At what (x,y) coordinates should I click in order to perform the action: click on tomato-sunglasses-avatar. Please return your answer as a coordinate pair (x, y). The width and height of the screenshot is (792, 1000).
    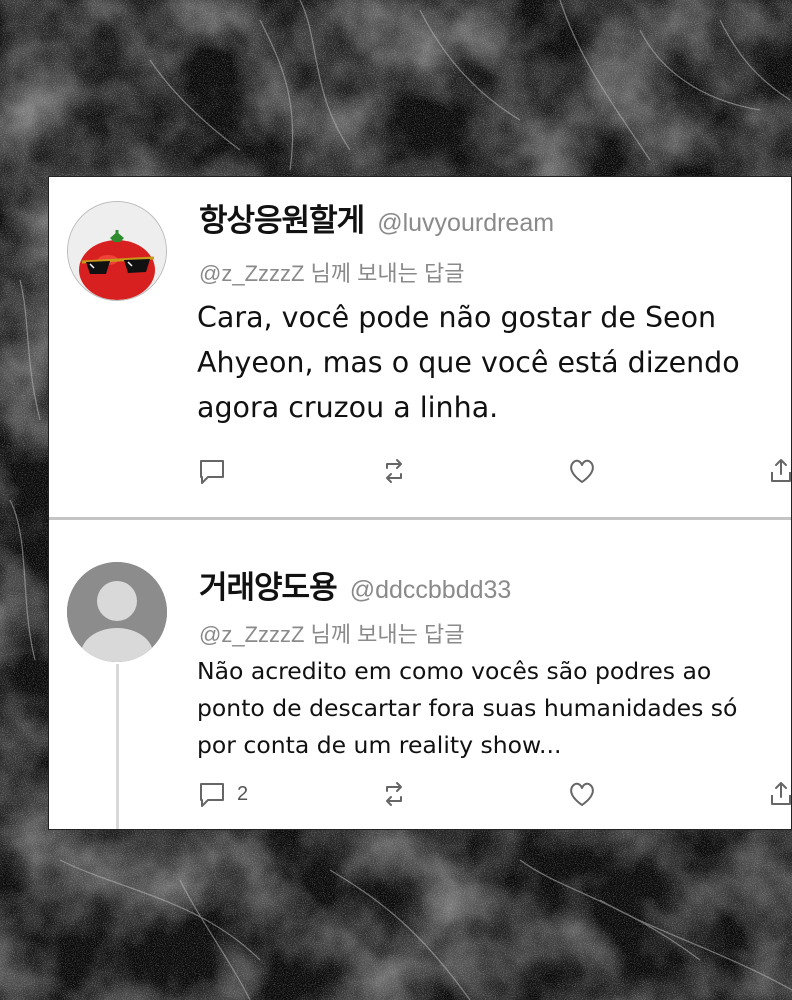
    Looking at the image, I should click on (117, 251).